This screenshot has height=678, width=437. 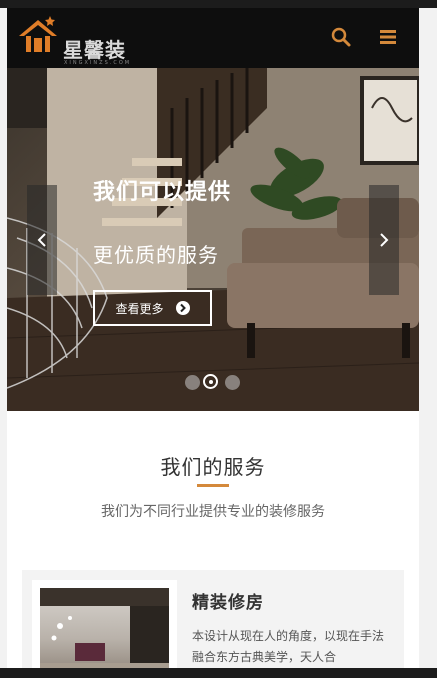 What do you see at coordinates (38, 34) in the screenshot?
I see `house-logo-icon` at bounding box center [38, 34].